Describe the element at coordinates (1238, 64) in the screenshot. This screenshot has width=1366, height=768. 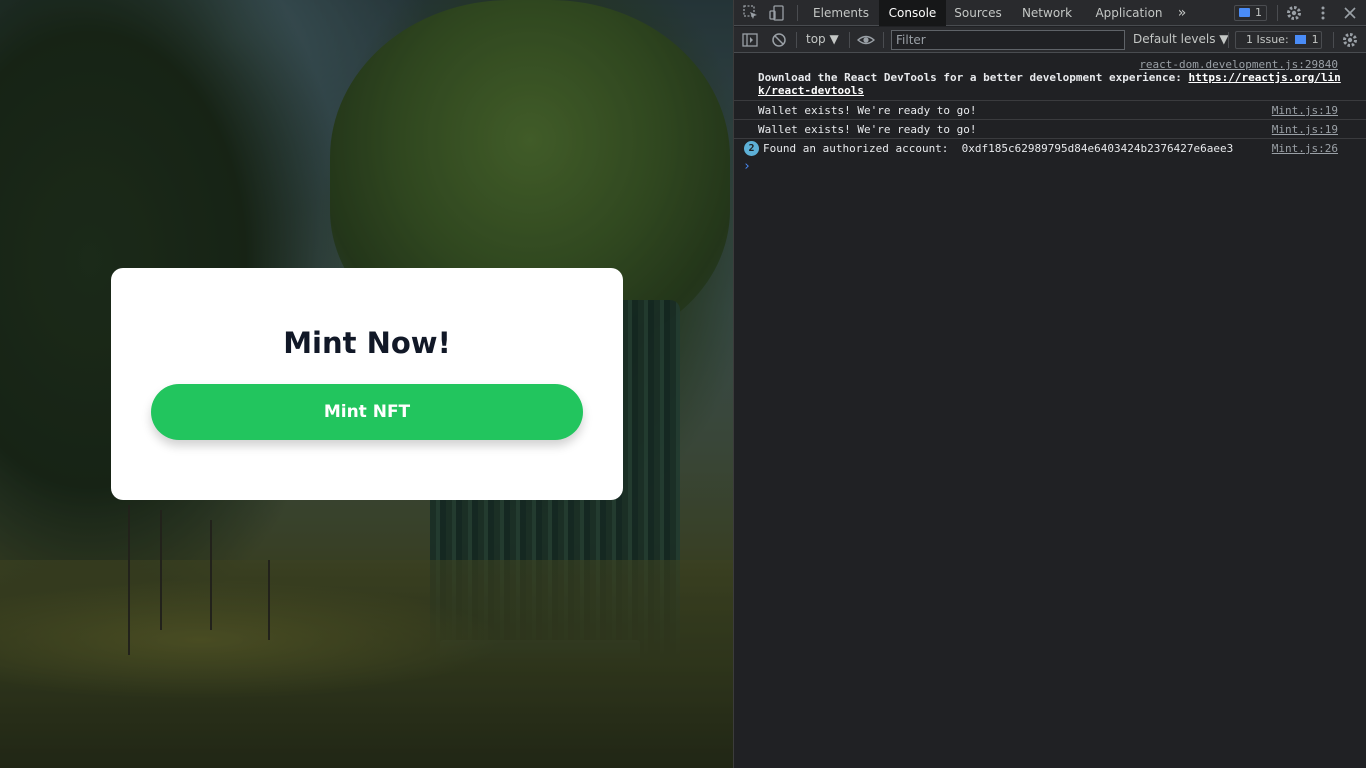
I see `message-source-link: react-dom.development.js:29840` at that location.